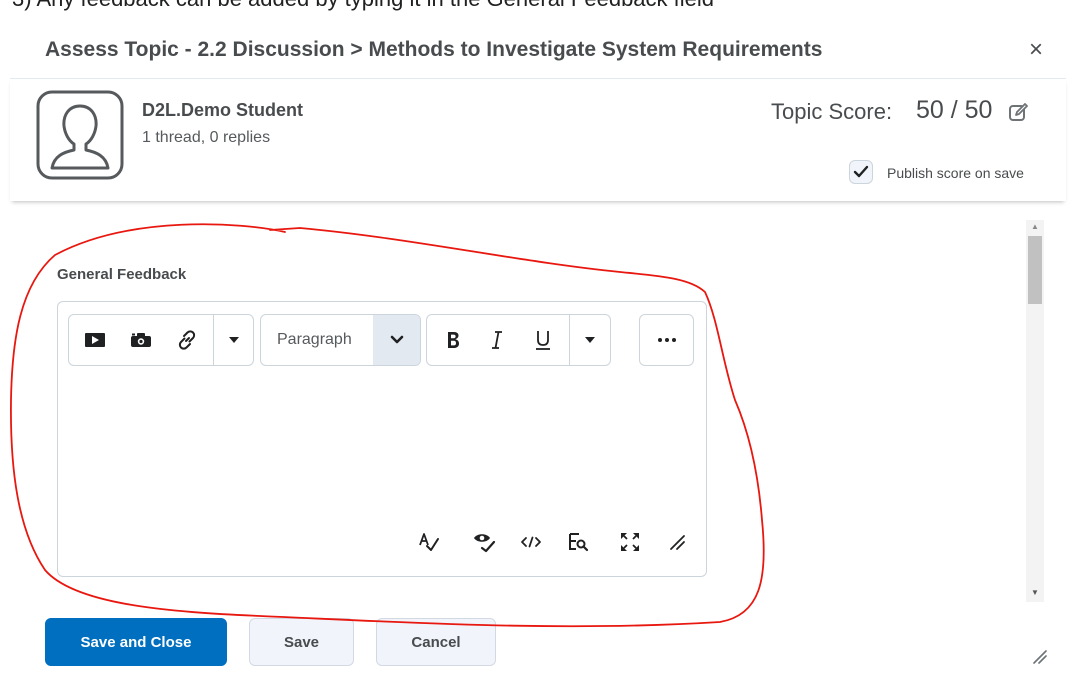 This screenshot has height=698, width=1069. I want to click on check-icon, so click(861, 171).